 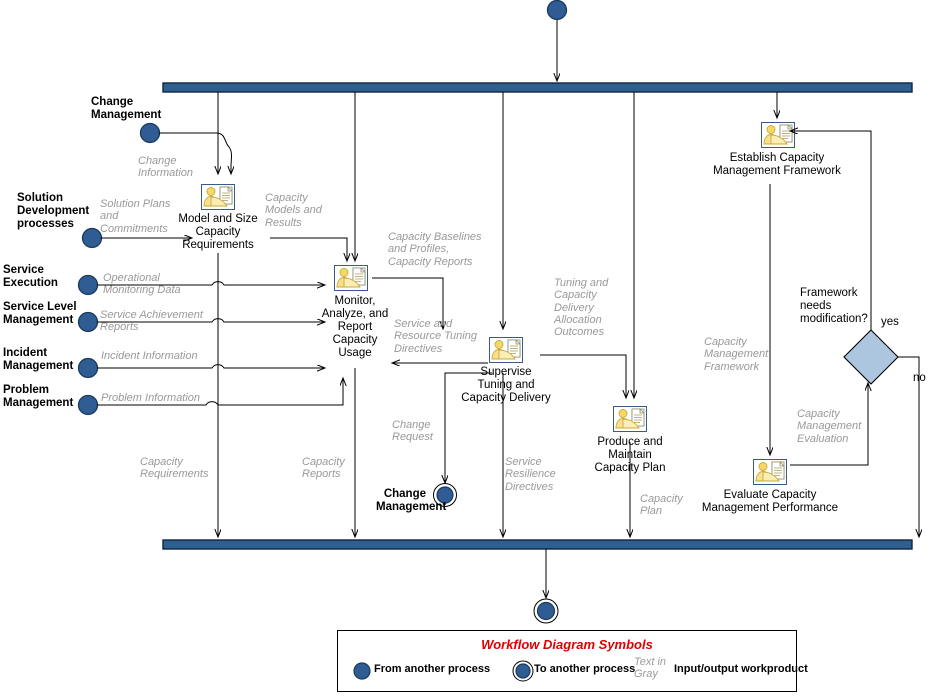 I want to click on edge-model-to-monitor, so click(x=308, y=249).